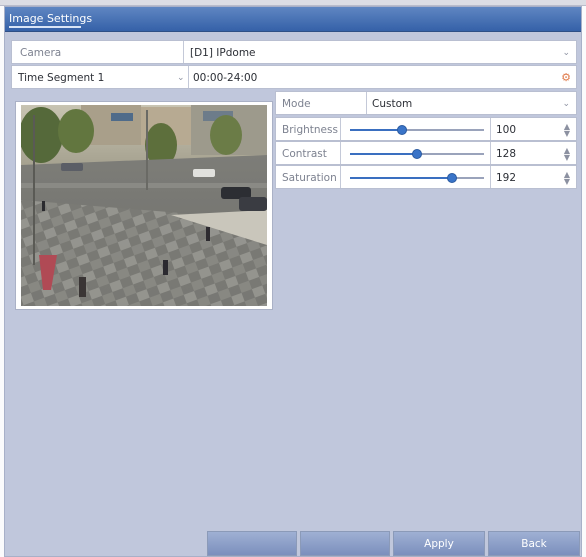 The image size is (586, 557). I want to click on tab-underline, so click(45, 27).